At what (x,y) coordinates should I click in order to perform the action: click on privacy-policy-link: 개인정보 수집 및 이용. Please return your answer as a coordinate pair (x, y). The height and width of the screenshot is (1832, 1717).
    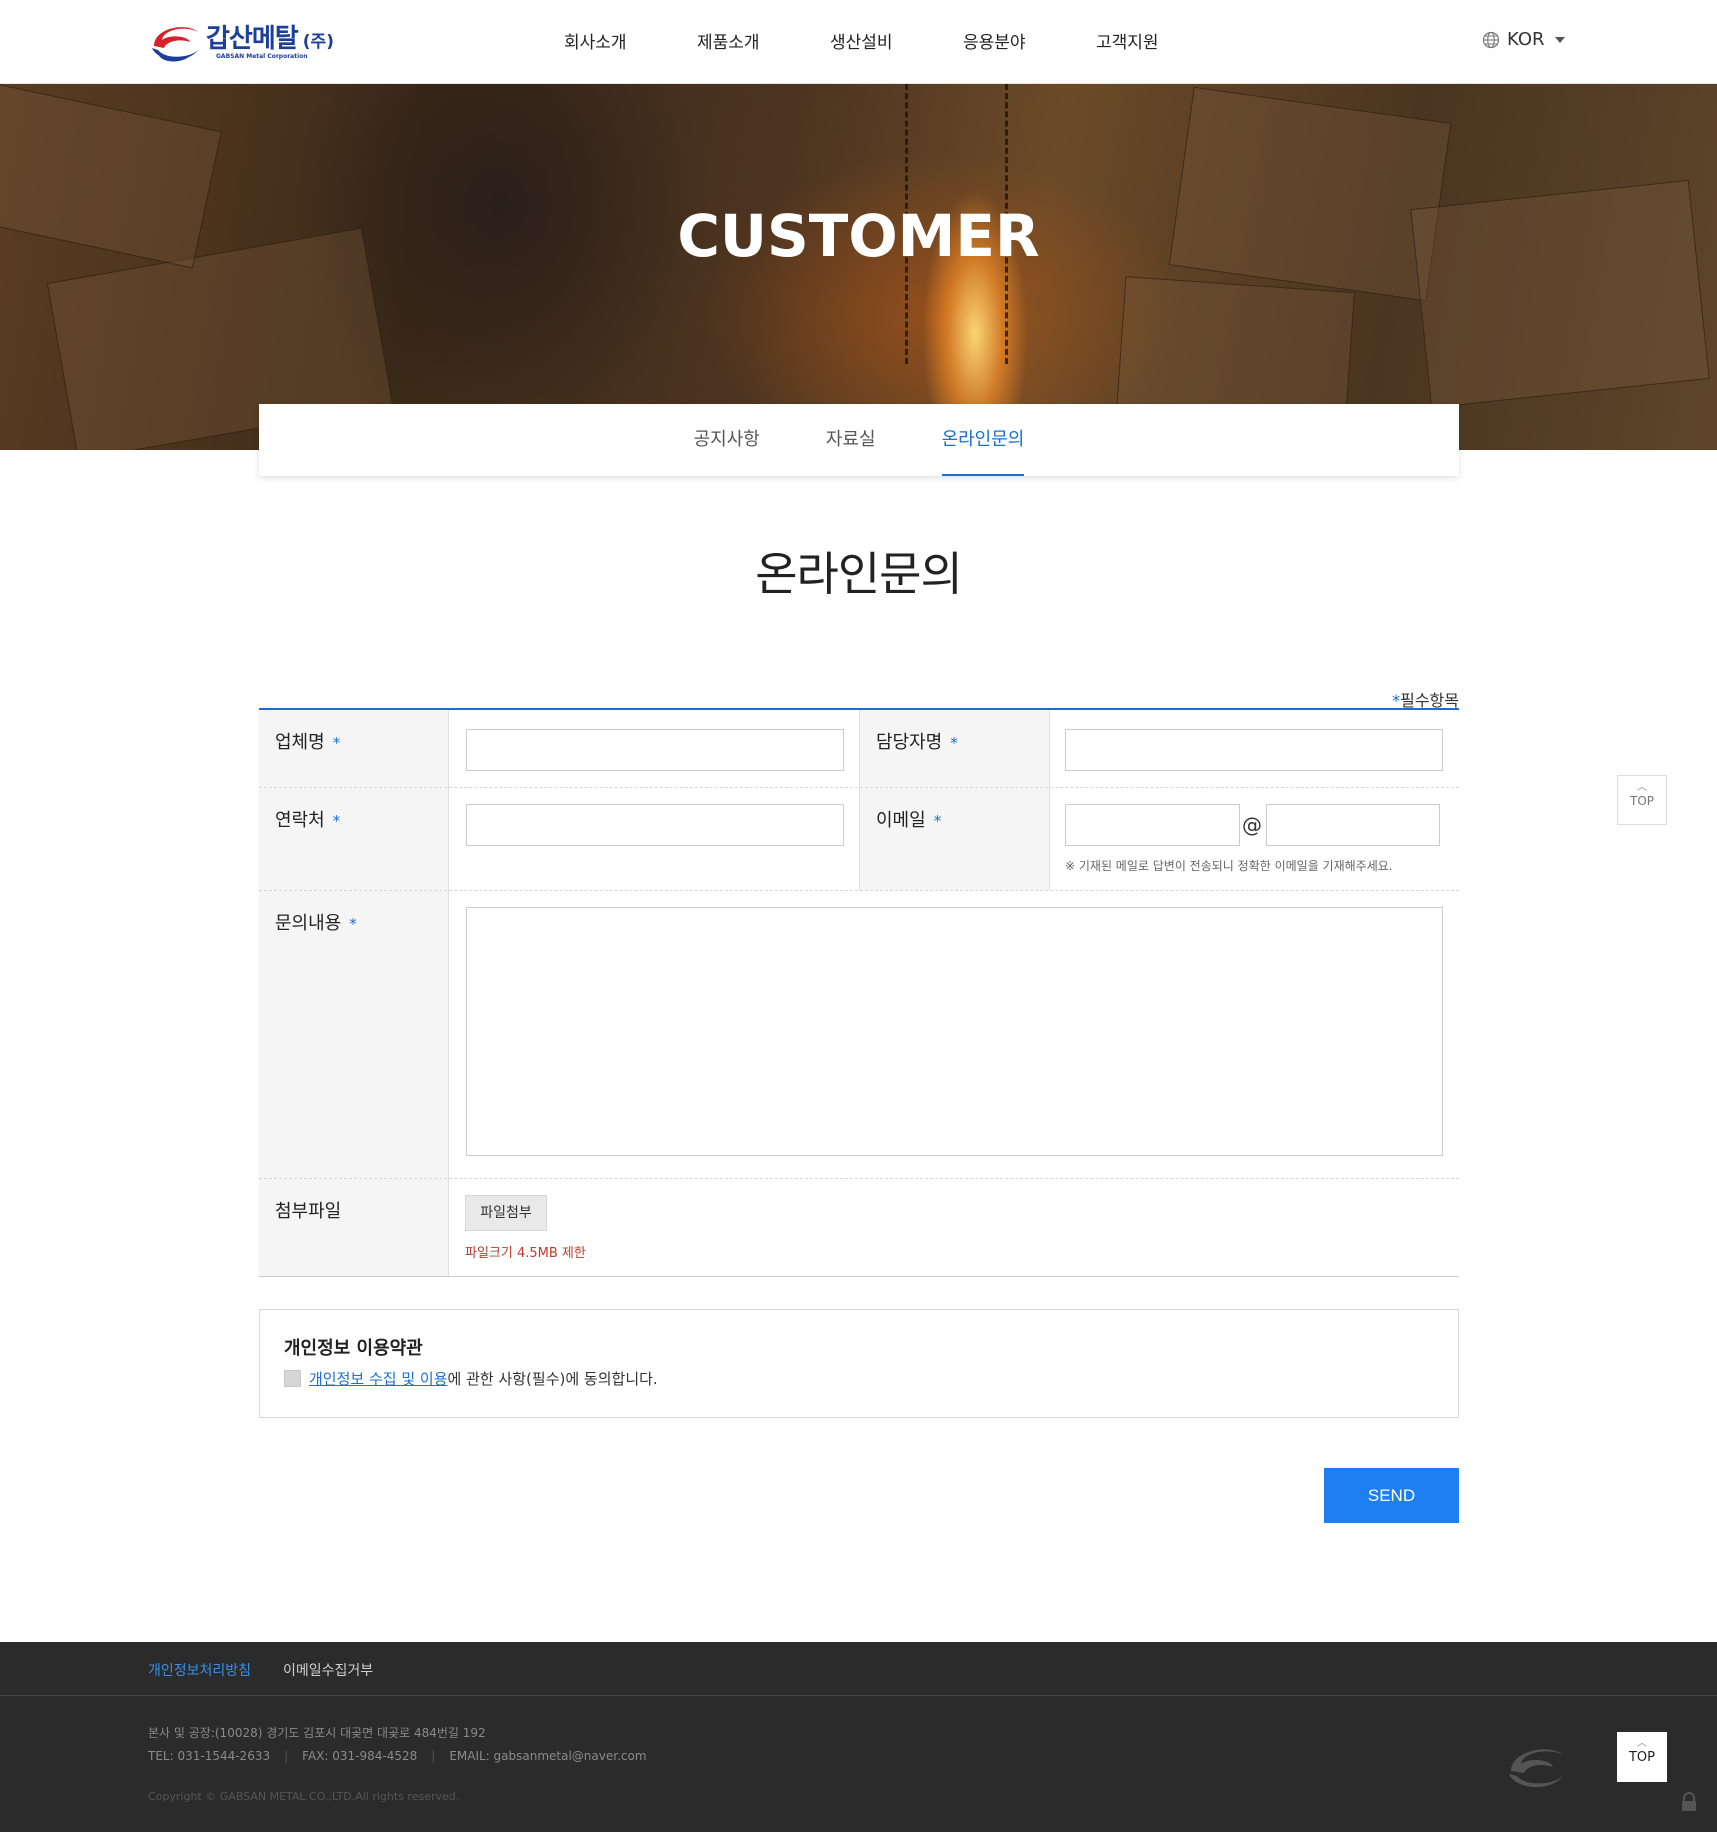
    Looking at the image, I should click on (378, 1379).